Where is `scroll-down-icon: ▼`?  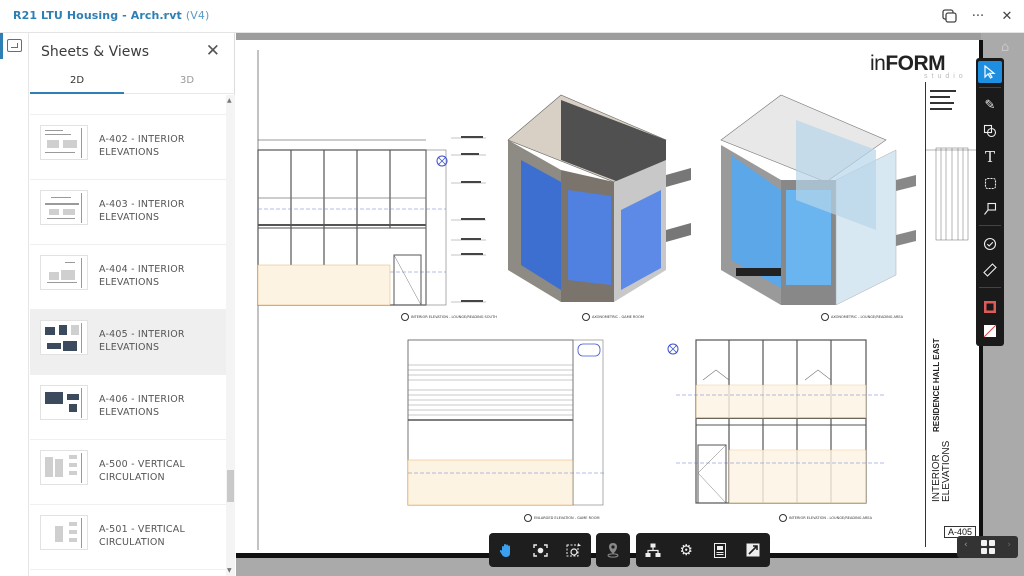
scroll-down-icon: ▼ is located at coordinates (229, 570).